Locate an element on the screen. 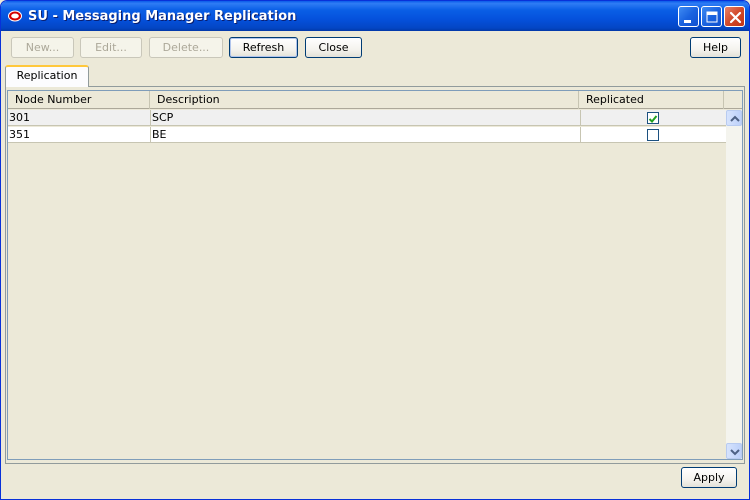 This screenshot has width=750, height=500. apply-button: Apply is located at coordinates (709, 477).